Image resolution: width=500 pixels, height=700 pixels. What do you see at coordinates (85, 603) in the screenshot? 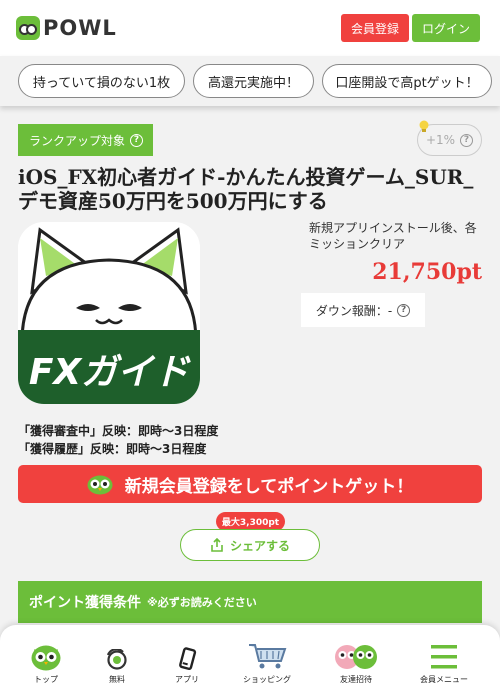
I see `conditions-title: ポイント獲得条件` at bounding box center [85, 603].